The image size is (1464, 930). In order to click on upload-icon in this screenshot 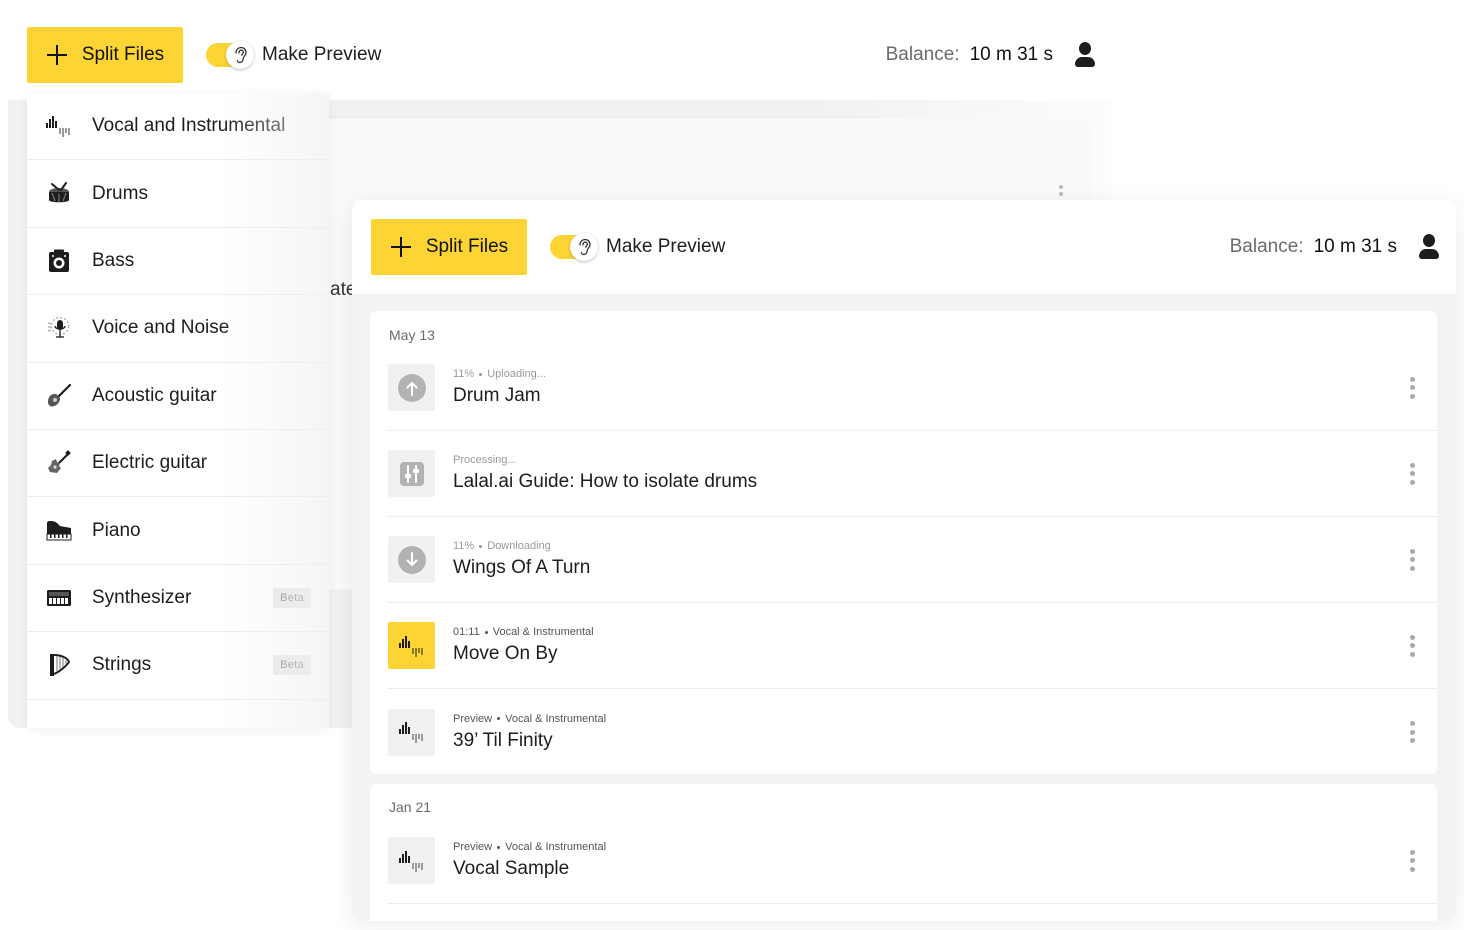, I will do `click(411, 387)`.